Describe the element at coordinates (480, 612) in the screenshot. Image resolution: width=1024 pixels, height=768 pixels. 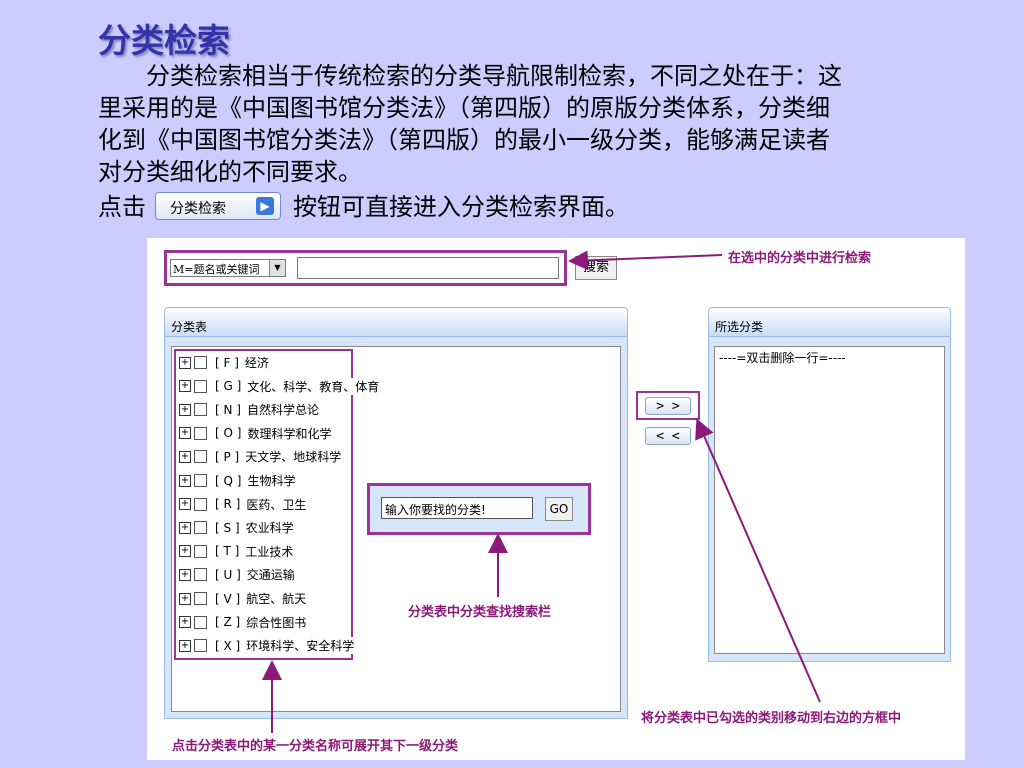
I see `annotation-find-in-table: 分类表中分类查找搜索栏` at that location.